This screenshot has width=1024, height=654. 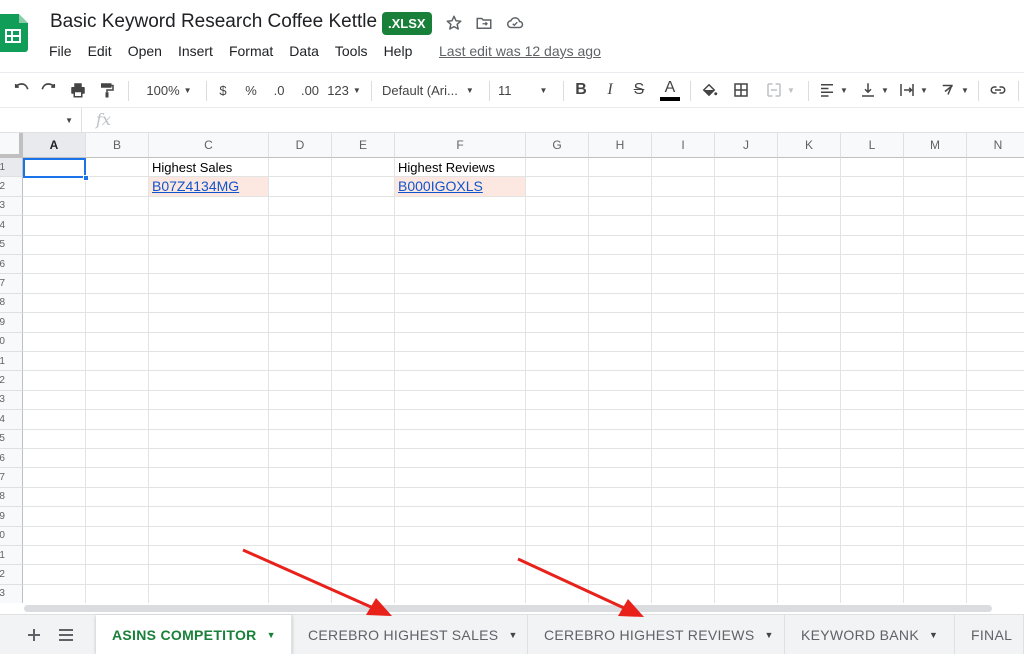 I want to click on column-header-a: A, so click(x=54, y=145).